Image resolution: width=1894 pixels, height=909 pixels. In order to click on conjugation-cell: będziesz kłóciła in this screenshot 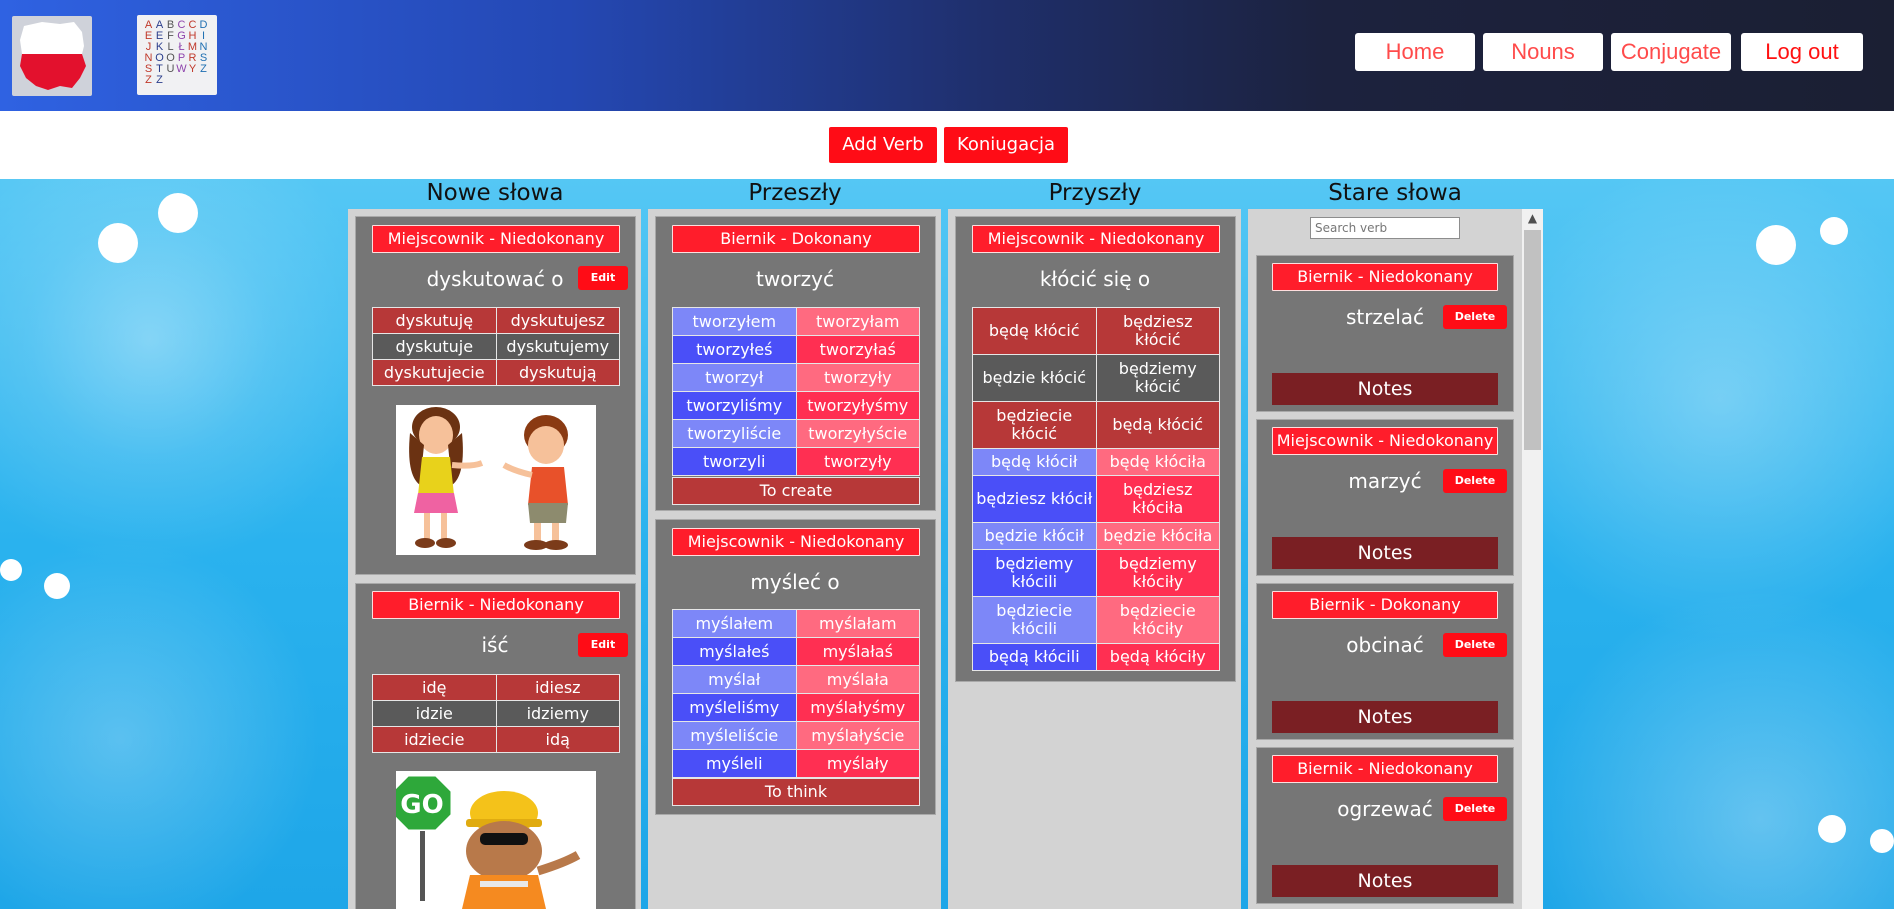, I will do `click(1157, 499)`.